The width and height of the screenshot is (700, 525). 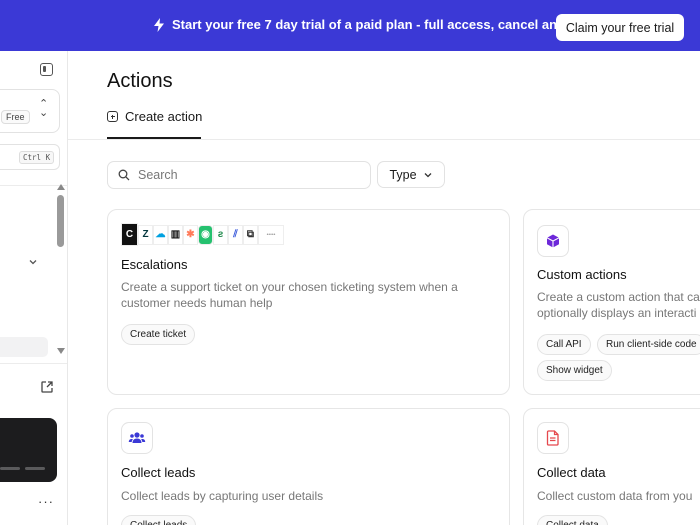 What do you see at coordinates (15, 117) in the screenshot?
I see `plan-badge: Free` at bounding box center [15, 117].